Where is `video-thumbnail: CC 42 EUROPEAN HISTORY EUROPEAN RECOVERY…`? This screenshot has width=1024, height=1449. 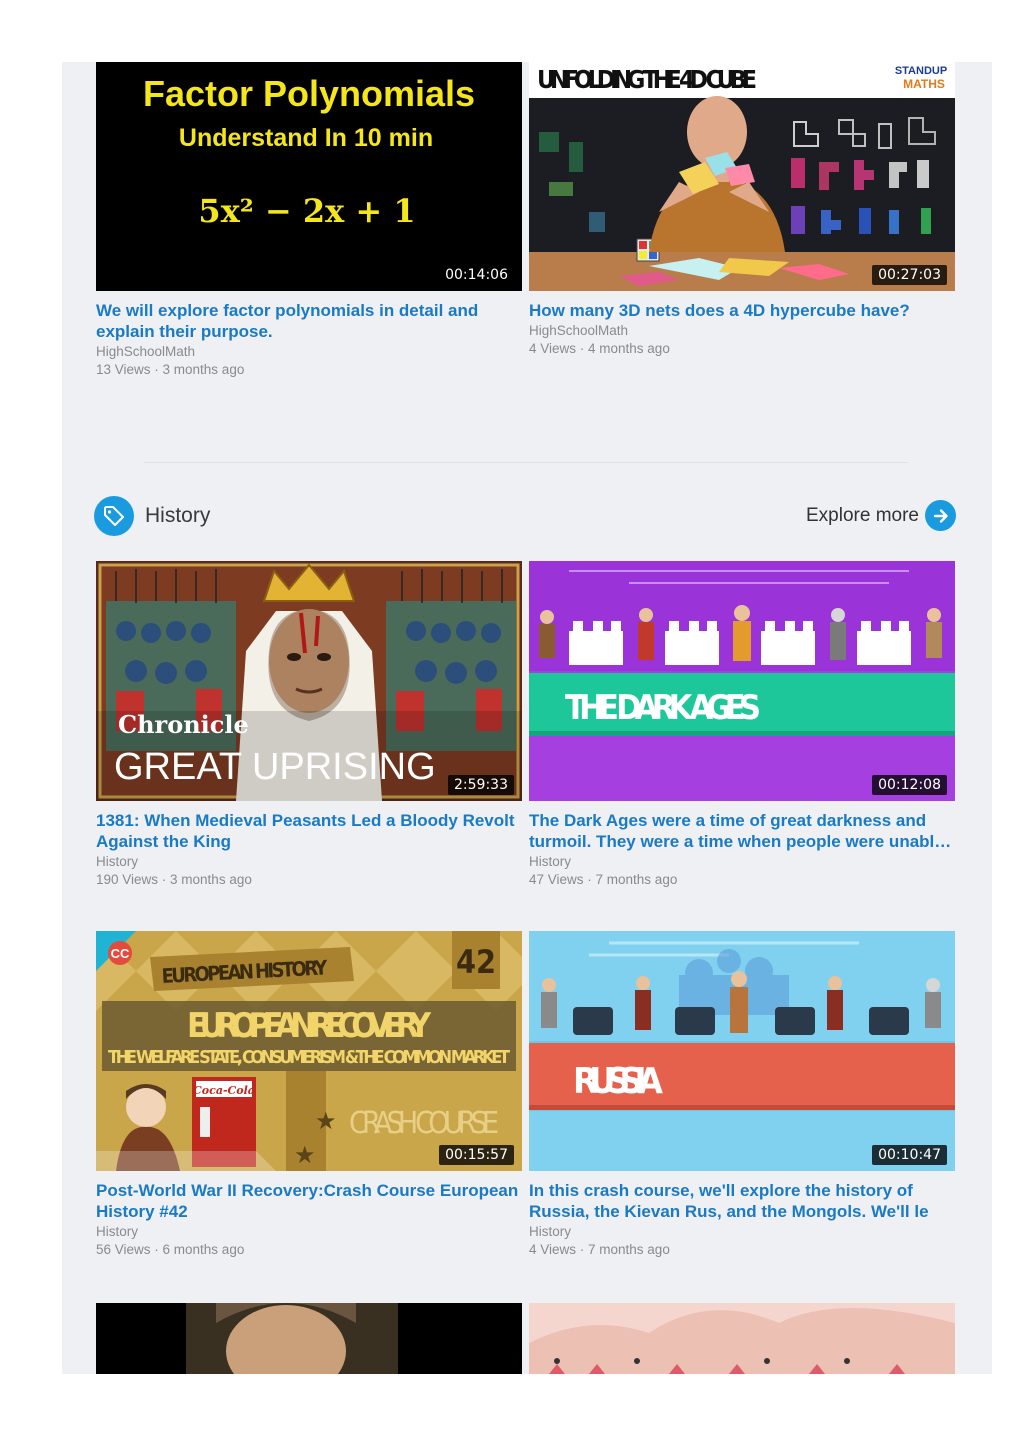
video-thumbnail: CC 42 EUROPEAN HISTORY EUROPEAN RECOVERY… is located at coordinates (309, 1051).